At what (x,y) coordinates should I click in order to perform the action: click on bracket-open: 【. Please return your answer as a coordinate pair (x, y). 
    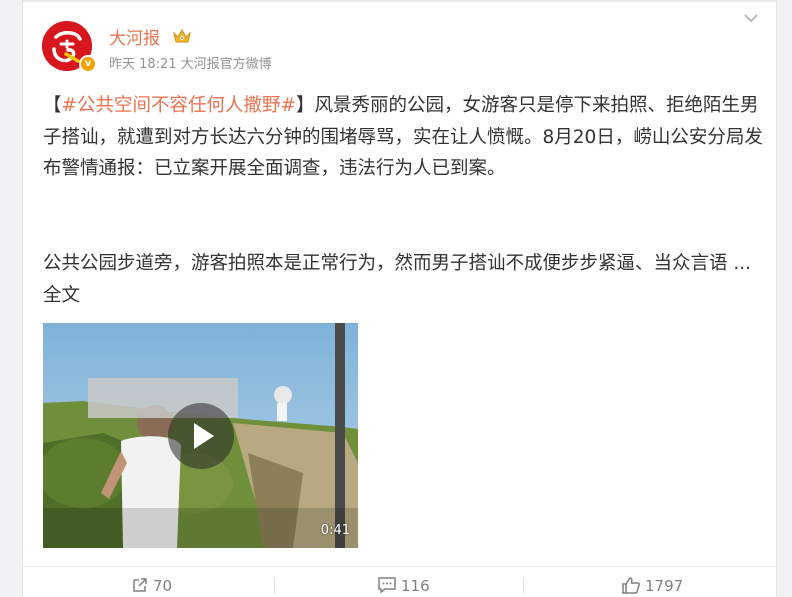
    Looking at the image, I should click on (52, 105).